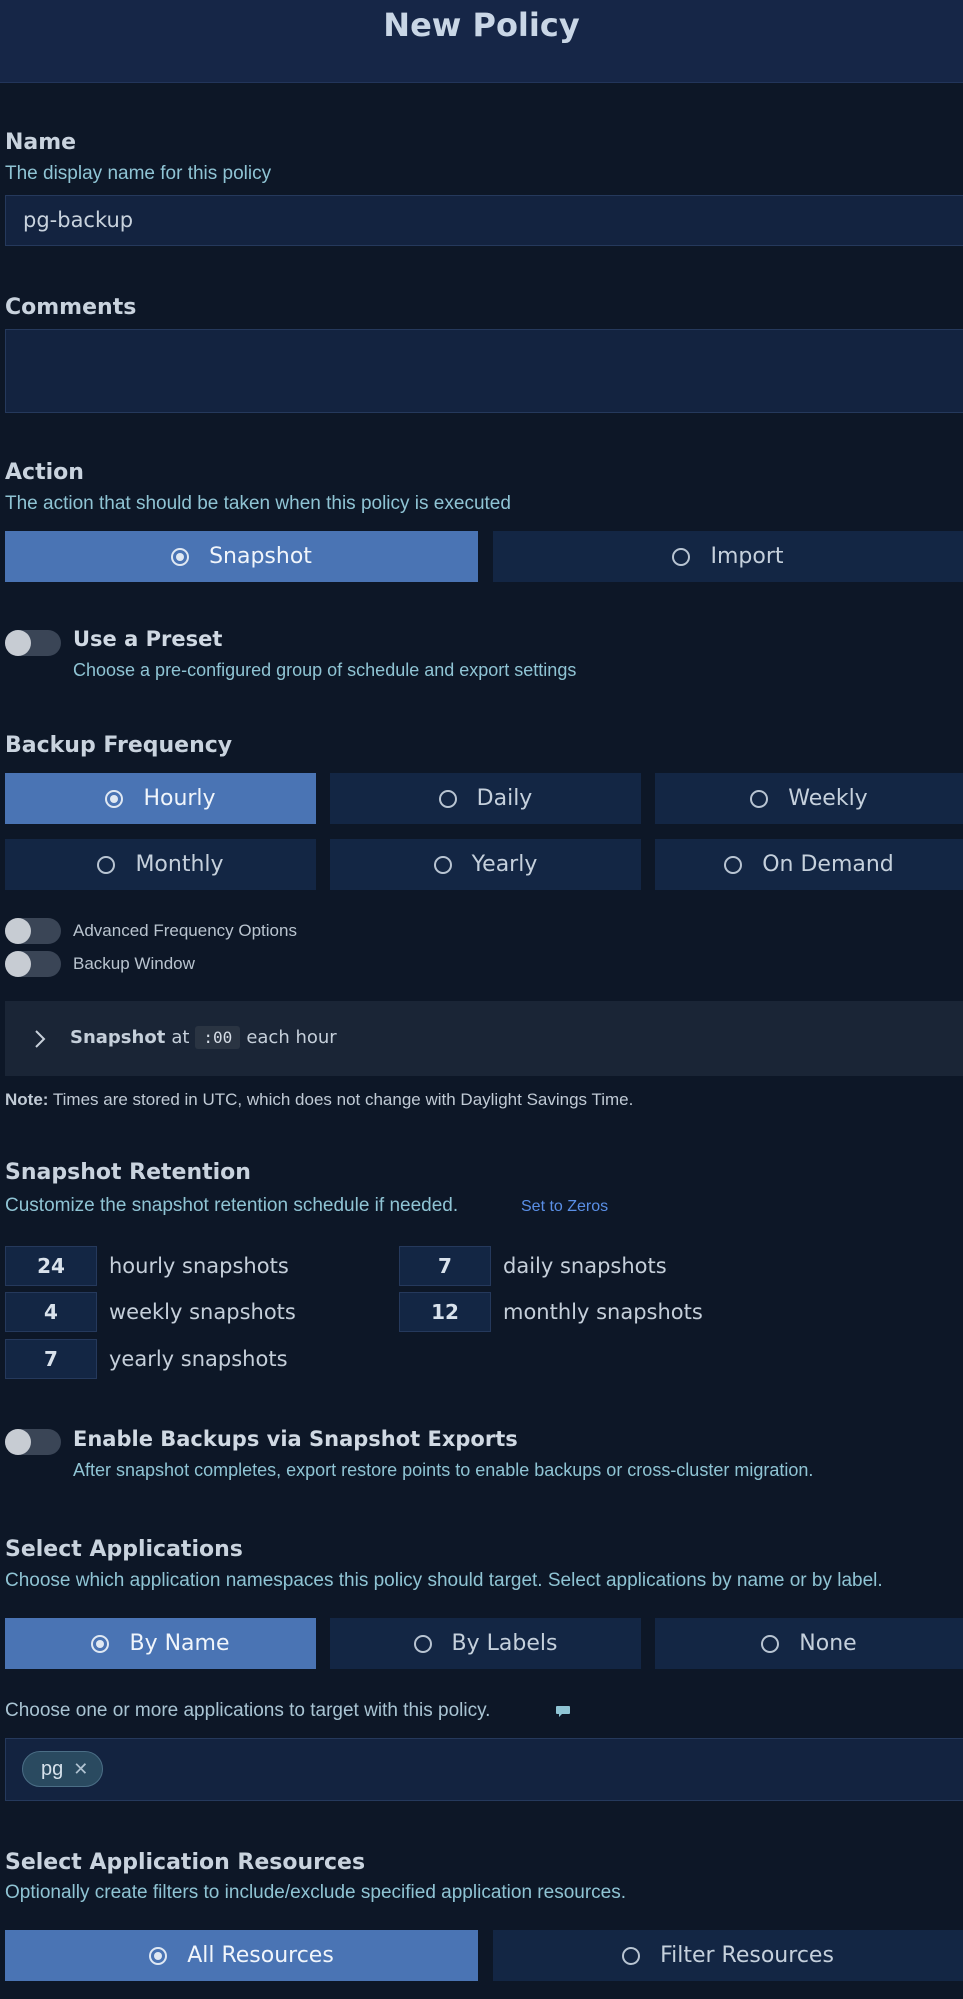  Describe the element at coordinates (484, 220) in the screenshot. I see `name-field: pg-backup` at that location.